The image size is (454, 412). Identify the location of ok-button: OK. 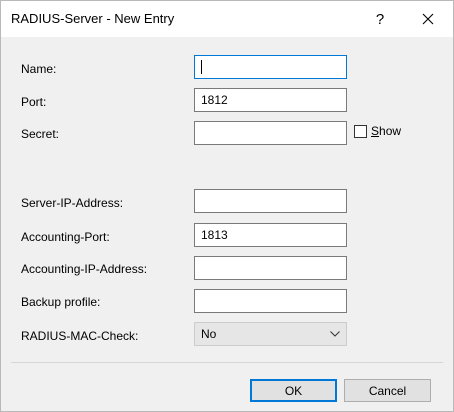
(293, 390).